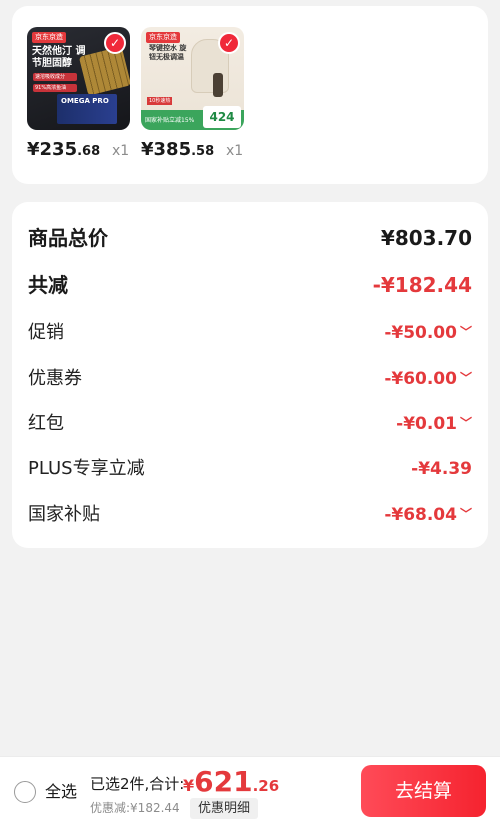  What do you see at coordinates (223, 781) in the screenshot?
I see `total-integer: 621` at bounding box center [223, 781].